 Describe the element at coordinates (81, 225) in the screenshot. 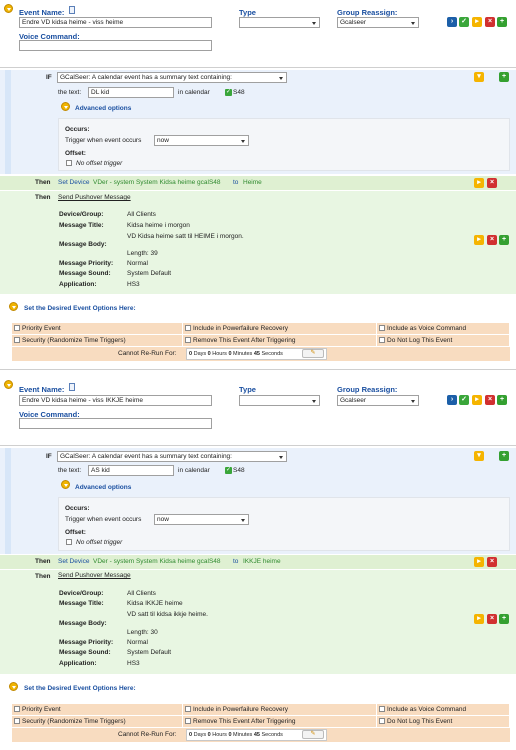

I see `message-title-label: Message Title:` at that location.